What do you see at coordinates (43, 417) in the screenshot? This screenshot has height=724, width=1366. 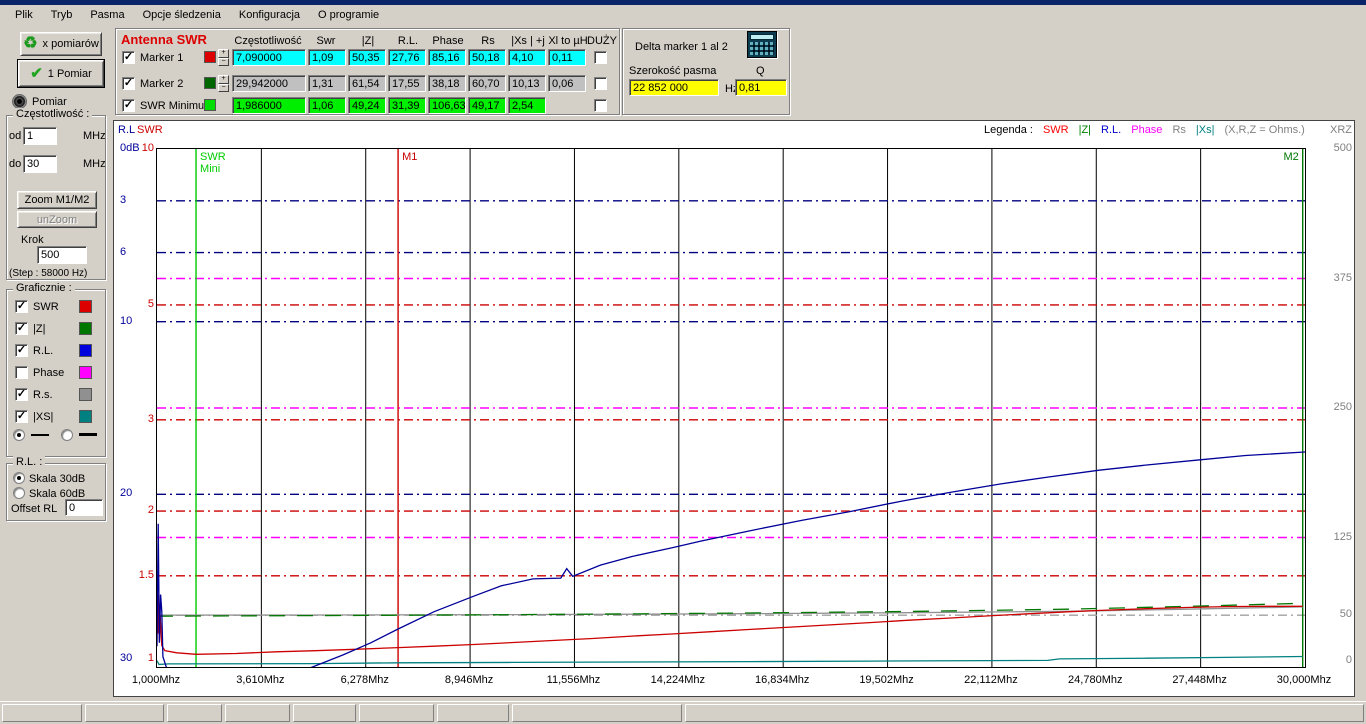 I see `trace-label: |XS|` at bounding box center [43, 417].